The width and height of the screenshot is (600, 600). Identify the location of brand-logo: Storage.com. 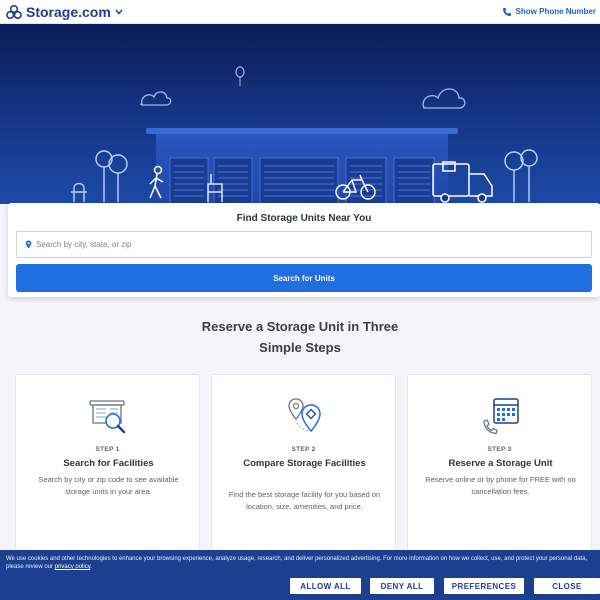
(64, 12).